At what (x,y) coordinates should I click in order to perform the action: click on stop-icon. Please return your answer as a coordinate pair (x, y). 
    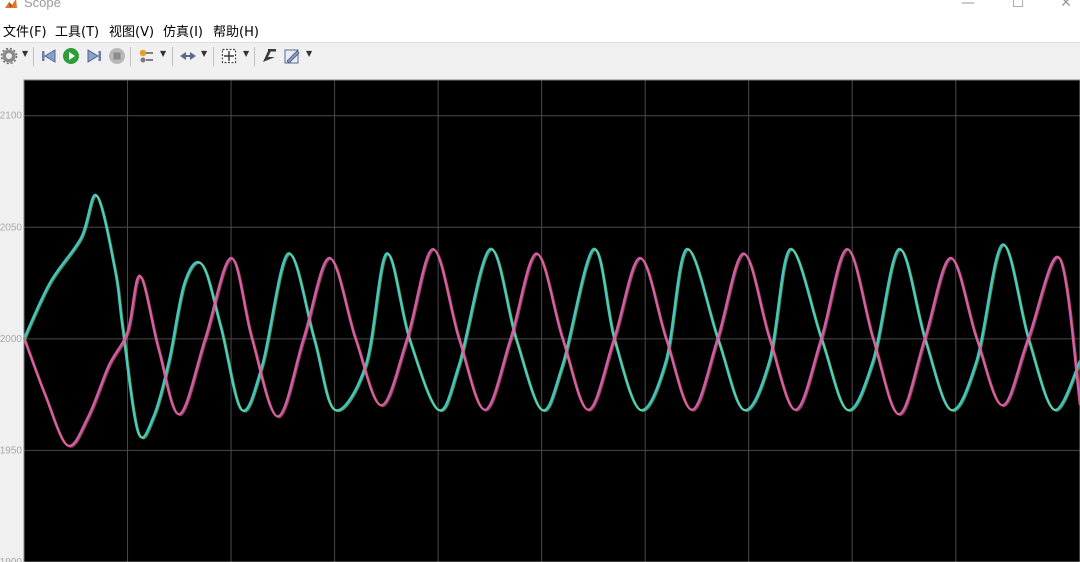
    Looking at the image, I should click on (117, 56).